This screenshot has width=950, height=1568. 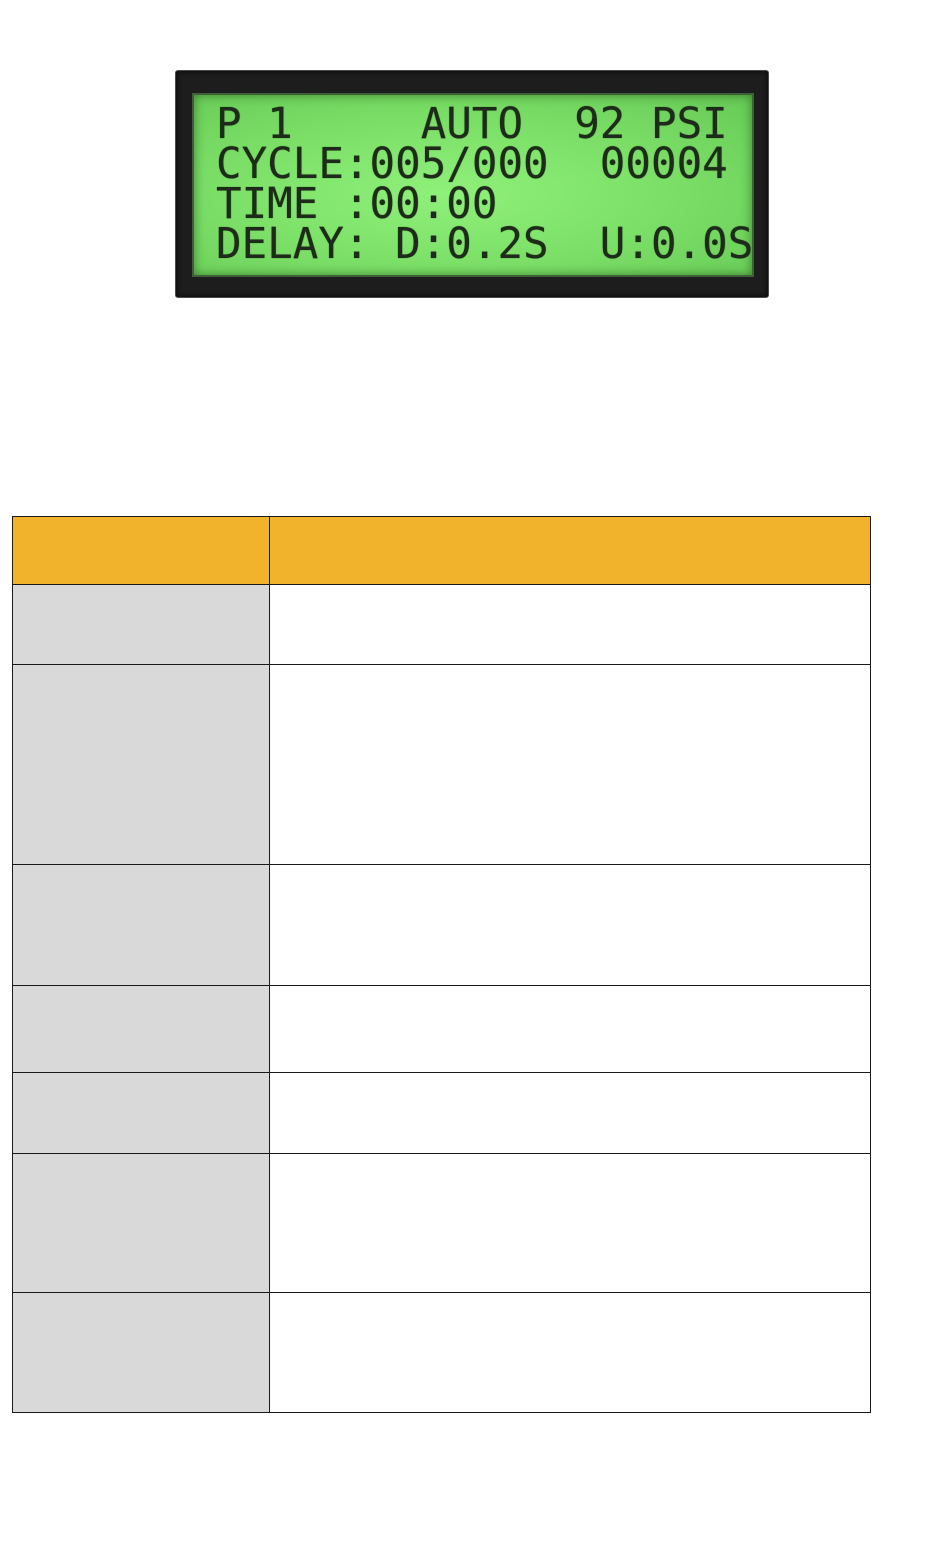 What do you see at coordinates (357, 204) in the screenshot?
I see `lcd-line-time: TIME :00:00` at bounding box center [357, 204].